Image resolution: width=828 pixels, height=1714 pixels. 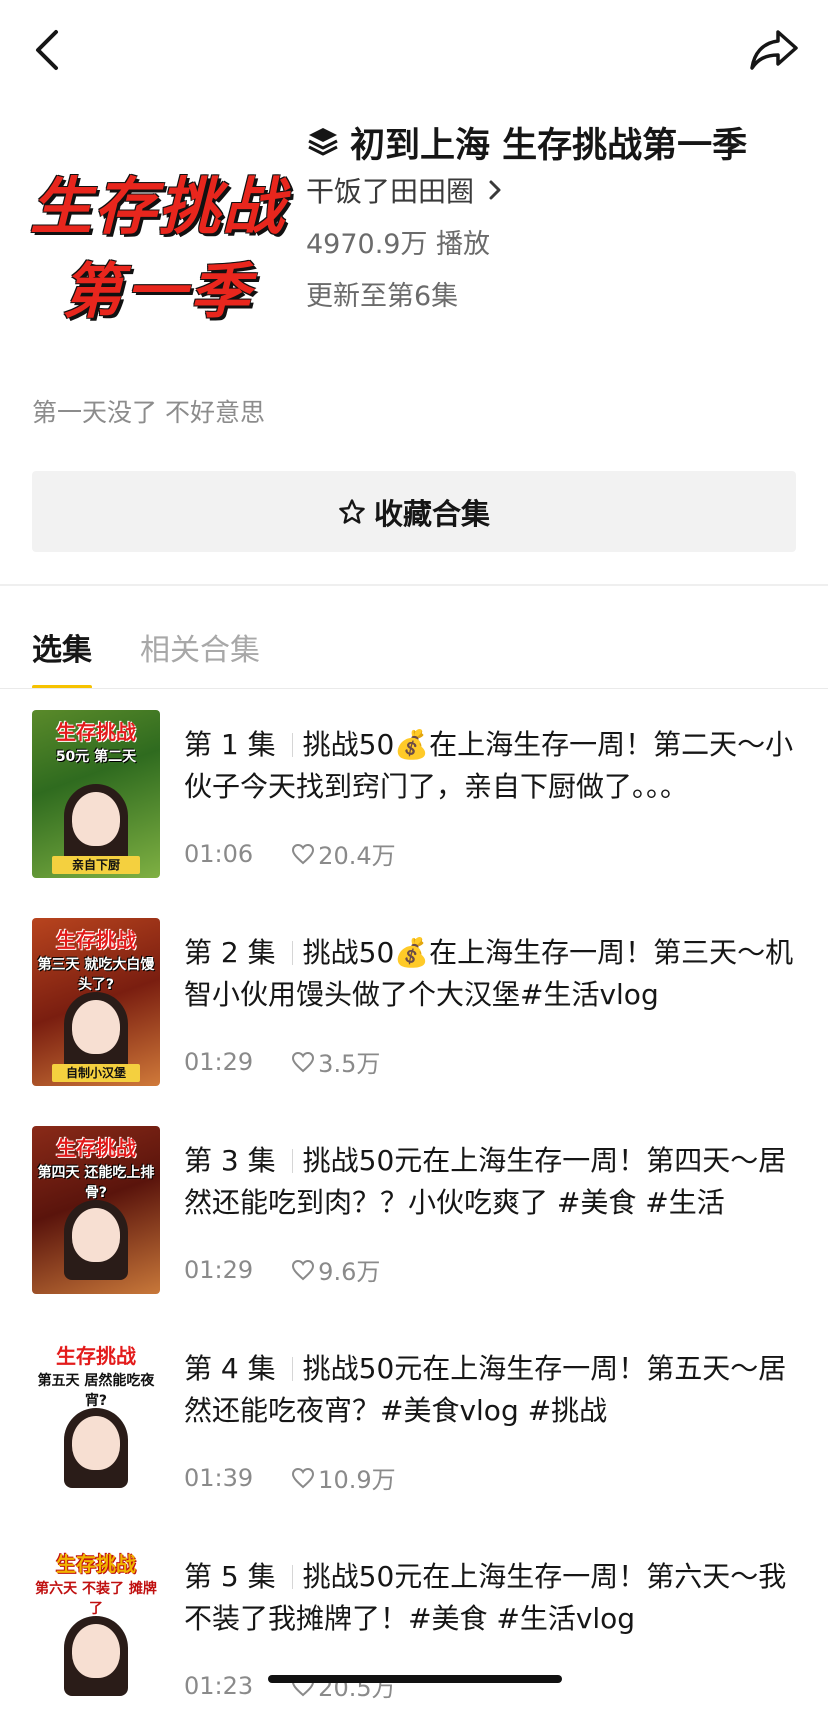 I want to click on layers-icon, so click(x=323, y=142).